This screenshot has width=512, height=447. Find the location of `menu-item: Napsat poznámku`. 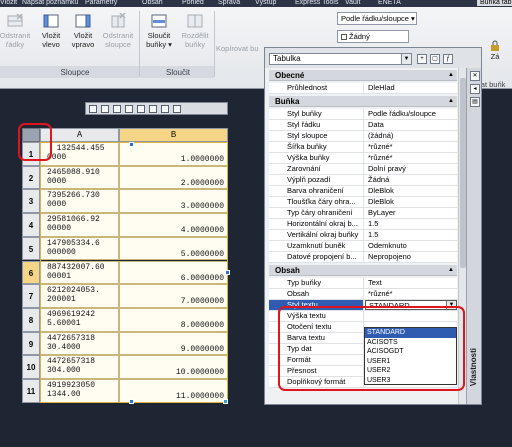

menu-item: Napsat poznámku is located at coordinates (50, 3).